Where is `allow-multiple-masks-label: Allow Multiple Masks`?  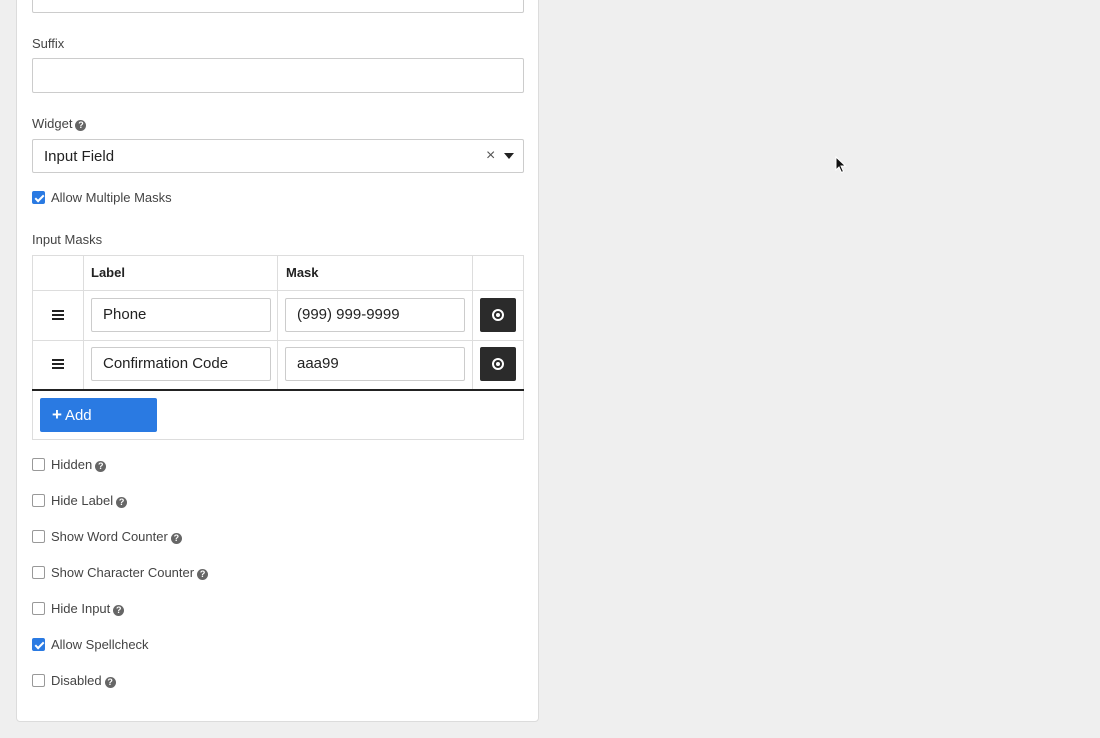 allow-multiple-masks-label: Allow Multiple Masks is located at coordinates (111, 197).